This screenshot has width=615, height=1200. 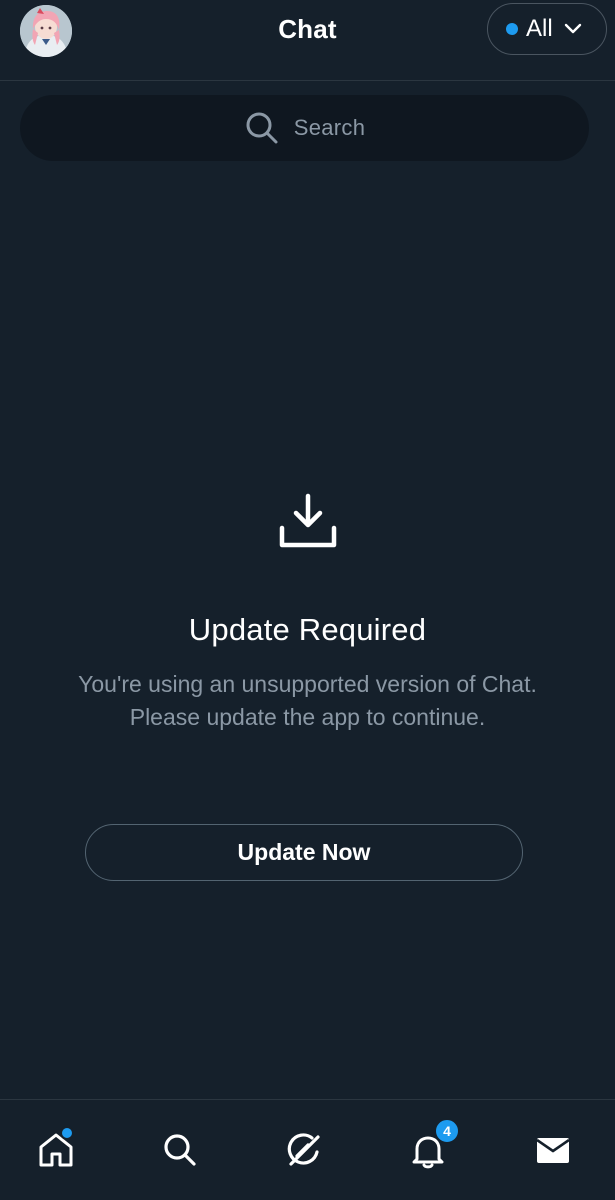 What do you see at coordinates (307, 40) in the screenshot?
I see `top-app-bar: Chat All` at bounding box center [307, 40].